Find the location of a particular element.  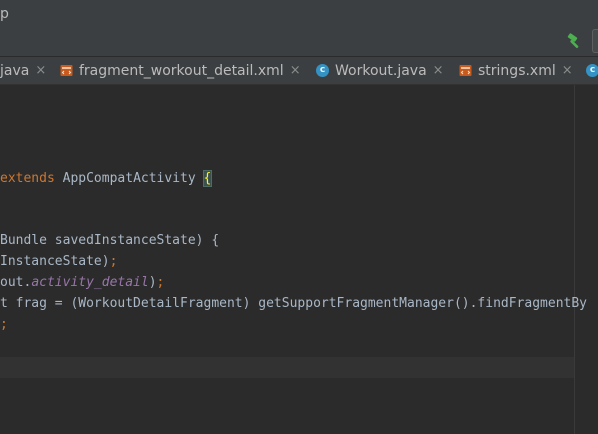

code-line-statement-end: ; is located at coordinates (4, 325).